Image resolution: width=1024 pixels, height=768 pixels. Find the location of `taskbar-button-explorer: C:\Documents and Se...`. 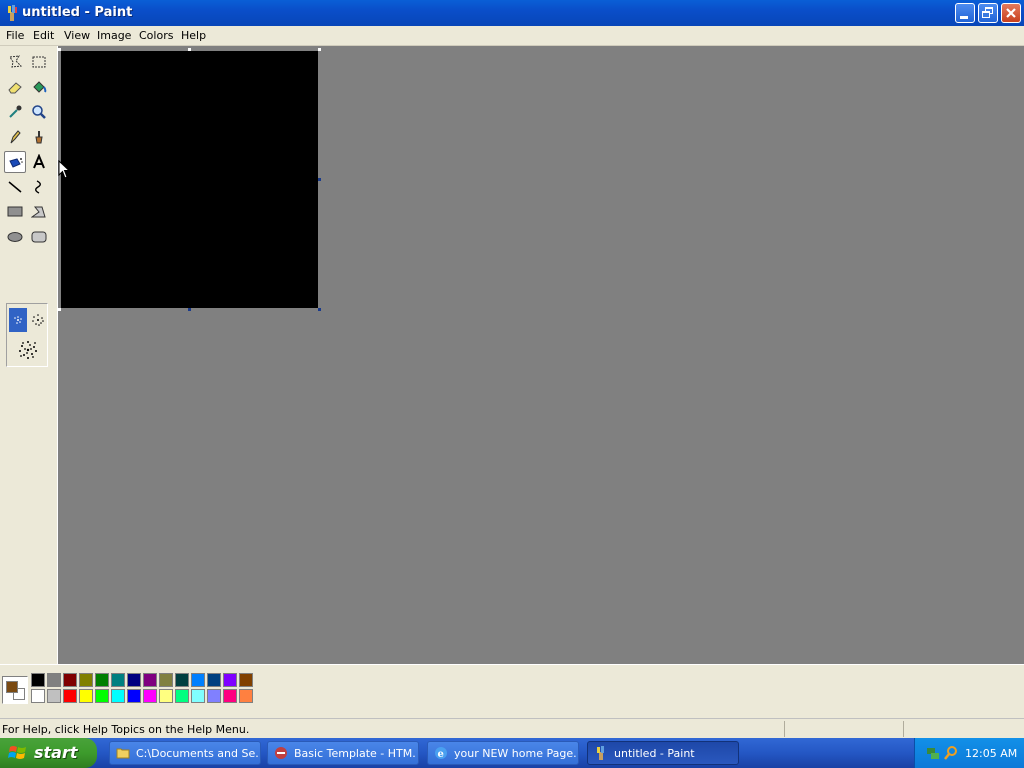

taskbar-button-explorer: C:\Documents and Se... is located at coordinates (185, 753).